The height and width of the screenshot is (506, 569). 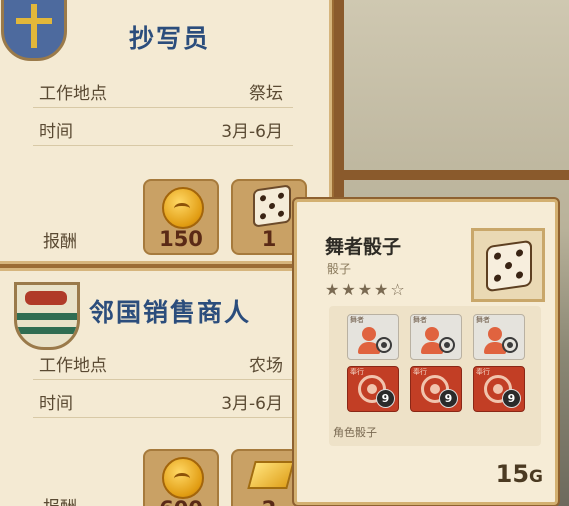 I want to click on item-image, so click(x=508, y=265).